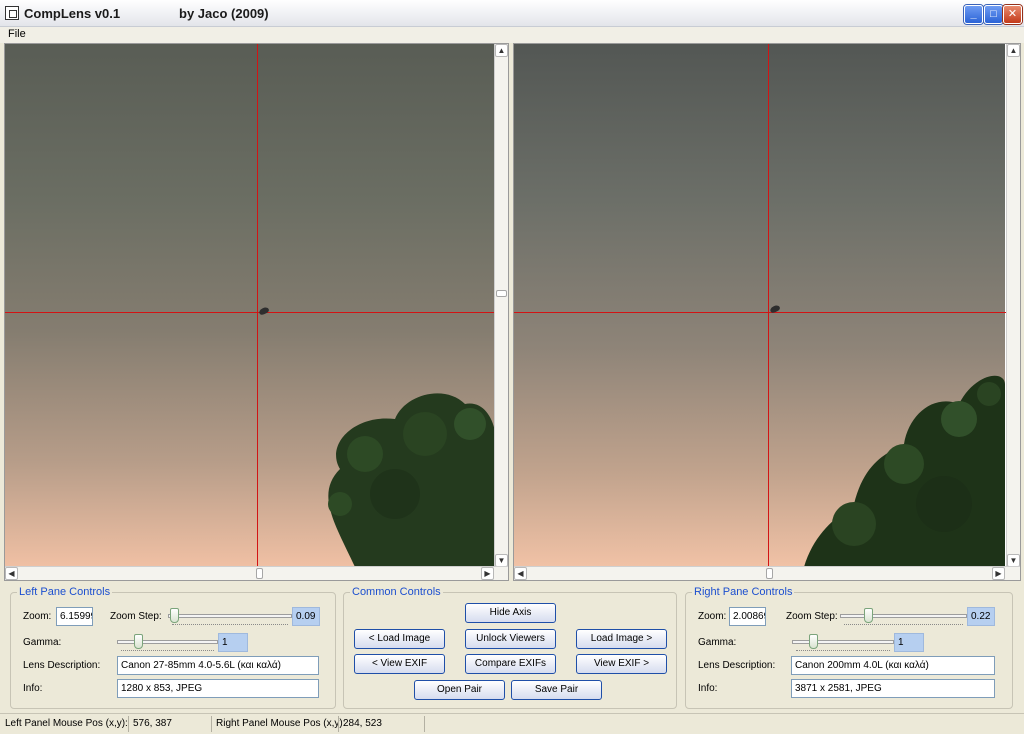 The height and width of the screenshot is (734, 1024). I want to click on right-info-label: Info:, so click(708, 688).